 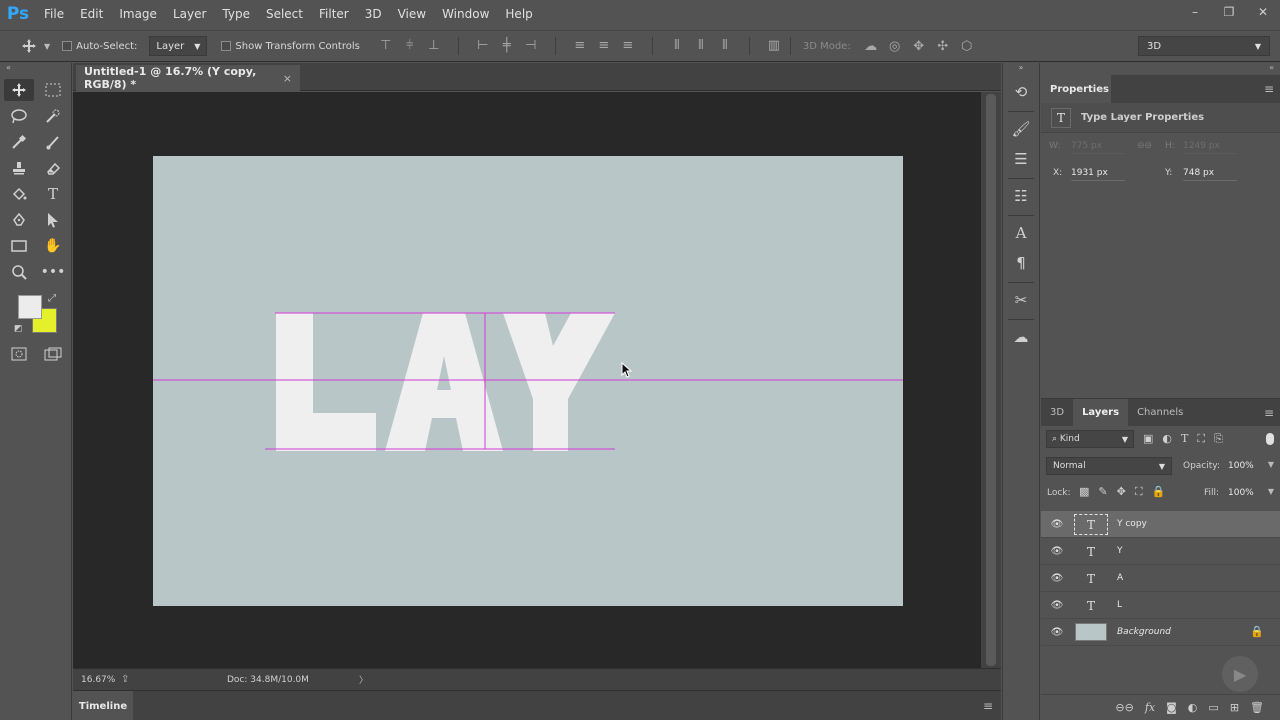 What do you see at coordinates (290, 46) in the screenshot?
I see `show-transform-checkbox: Show Transform Controls` at bounding box center [290, 46].